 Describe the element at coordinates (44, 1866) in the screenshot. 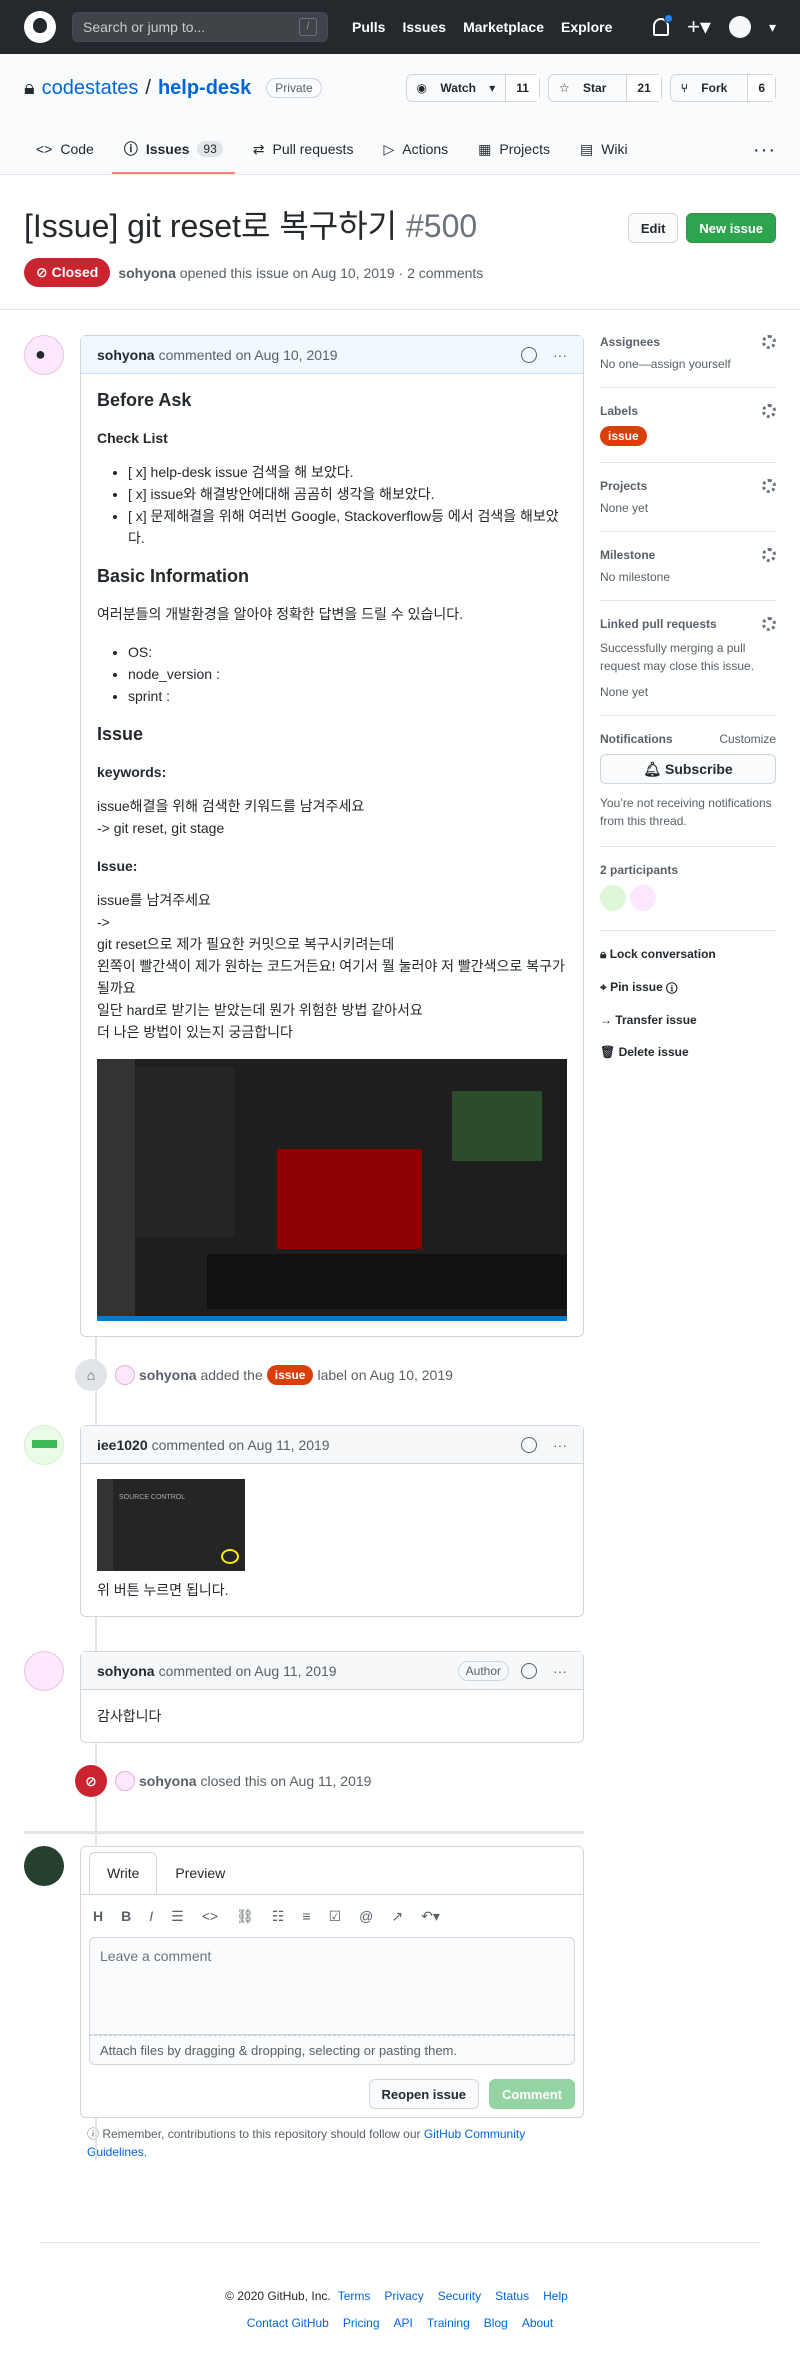

I see `current-user-avatar` at that location.